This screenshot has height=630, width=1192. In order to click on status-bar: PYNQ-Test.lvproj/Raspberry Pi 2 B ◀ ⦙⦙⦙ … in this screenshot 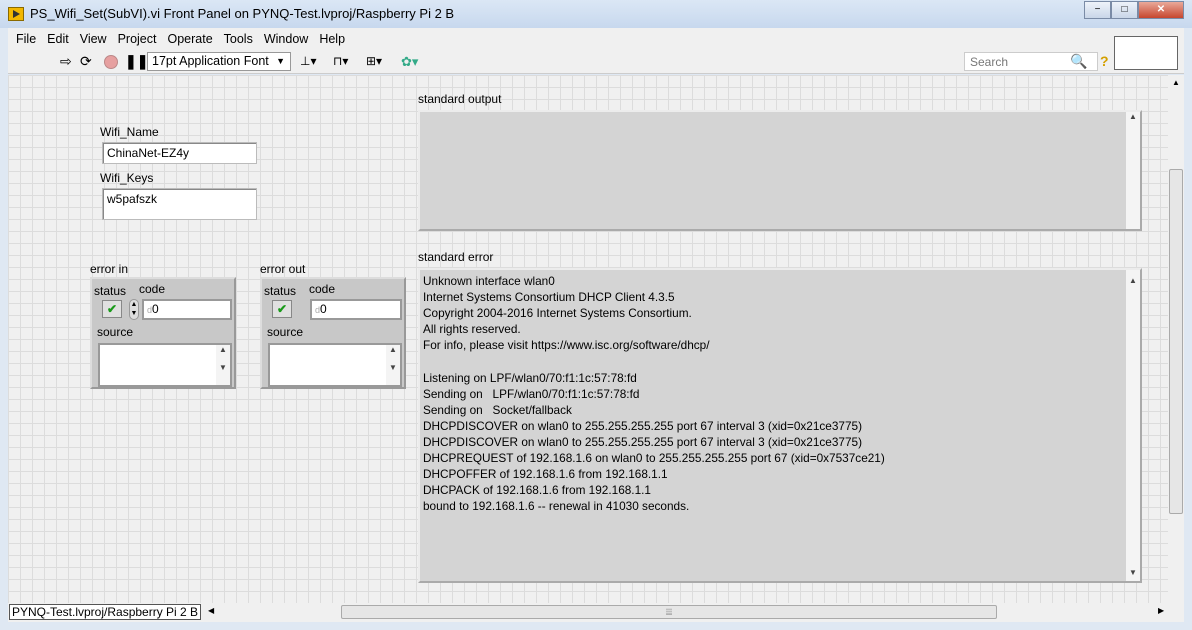, I will do `click(596, 612)`.